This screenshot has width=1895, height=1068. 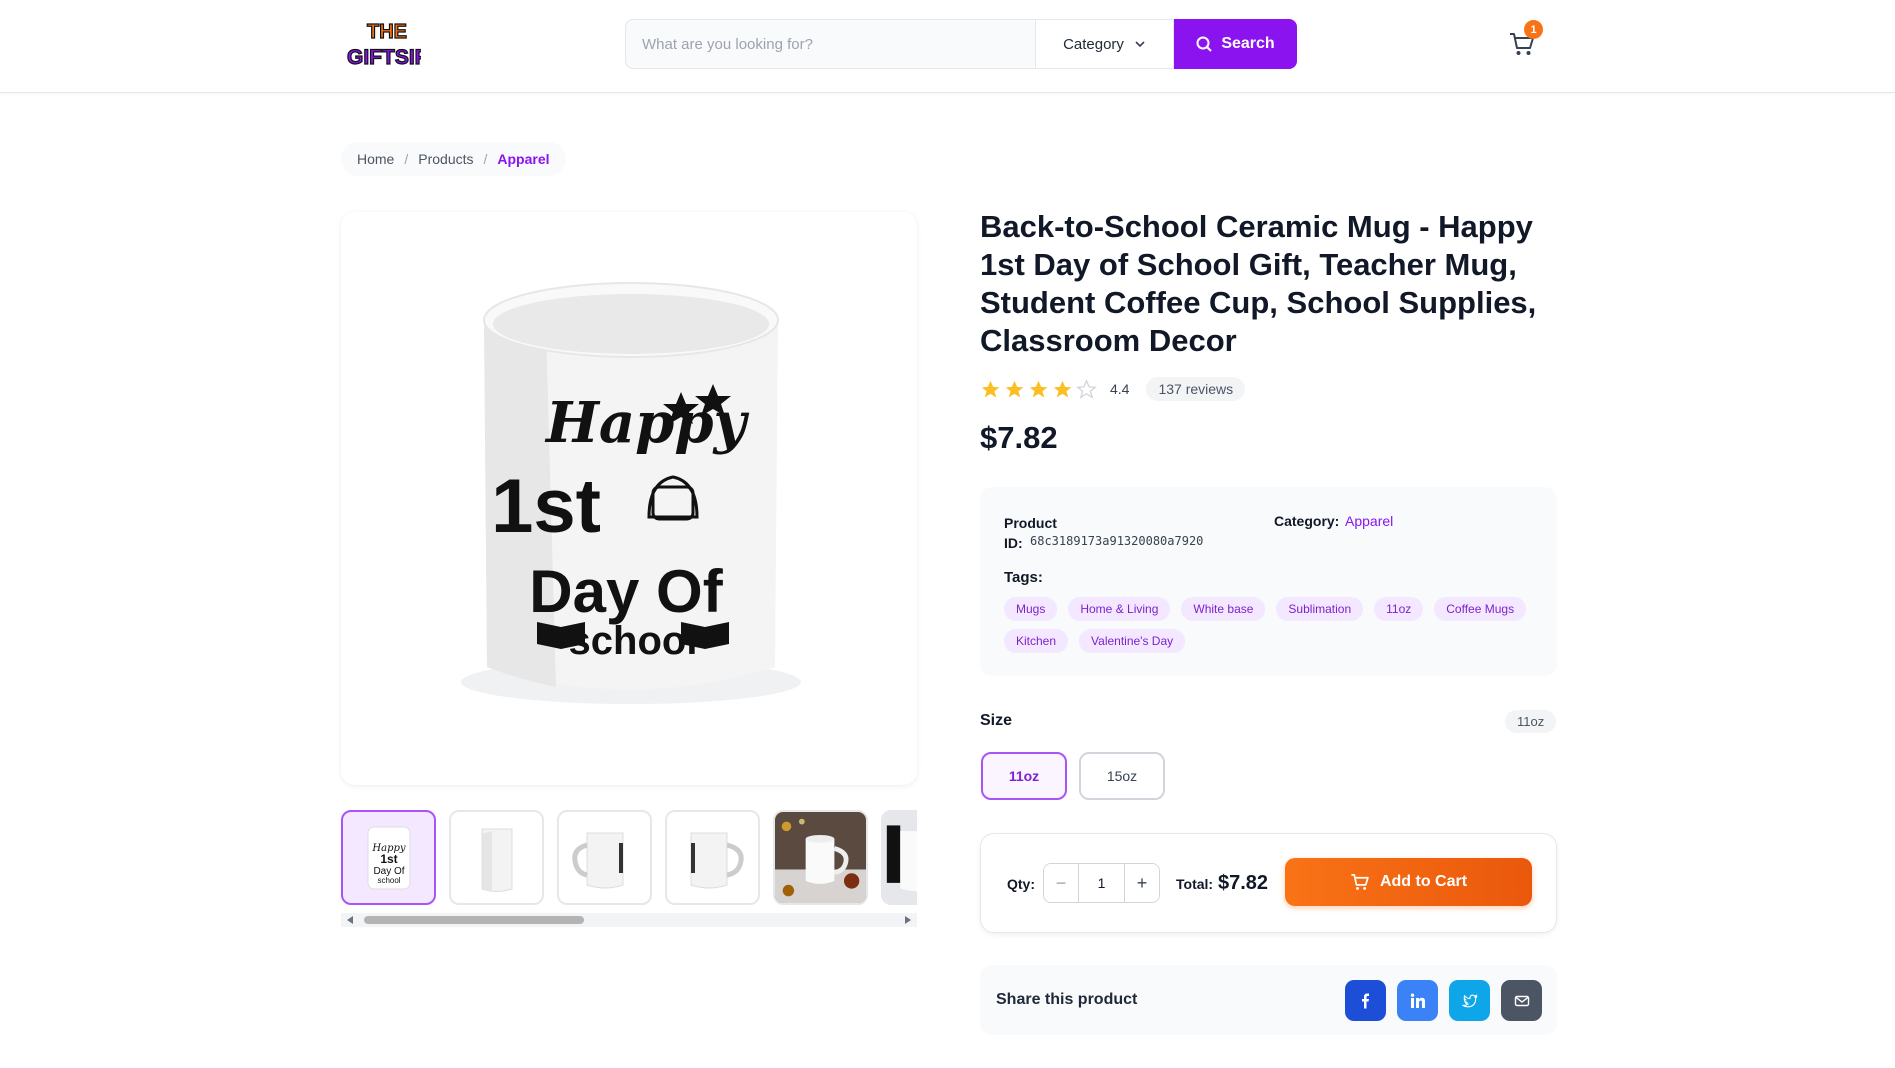 I want to click on search-input, so click(x=830, y=44).